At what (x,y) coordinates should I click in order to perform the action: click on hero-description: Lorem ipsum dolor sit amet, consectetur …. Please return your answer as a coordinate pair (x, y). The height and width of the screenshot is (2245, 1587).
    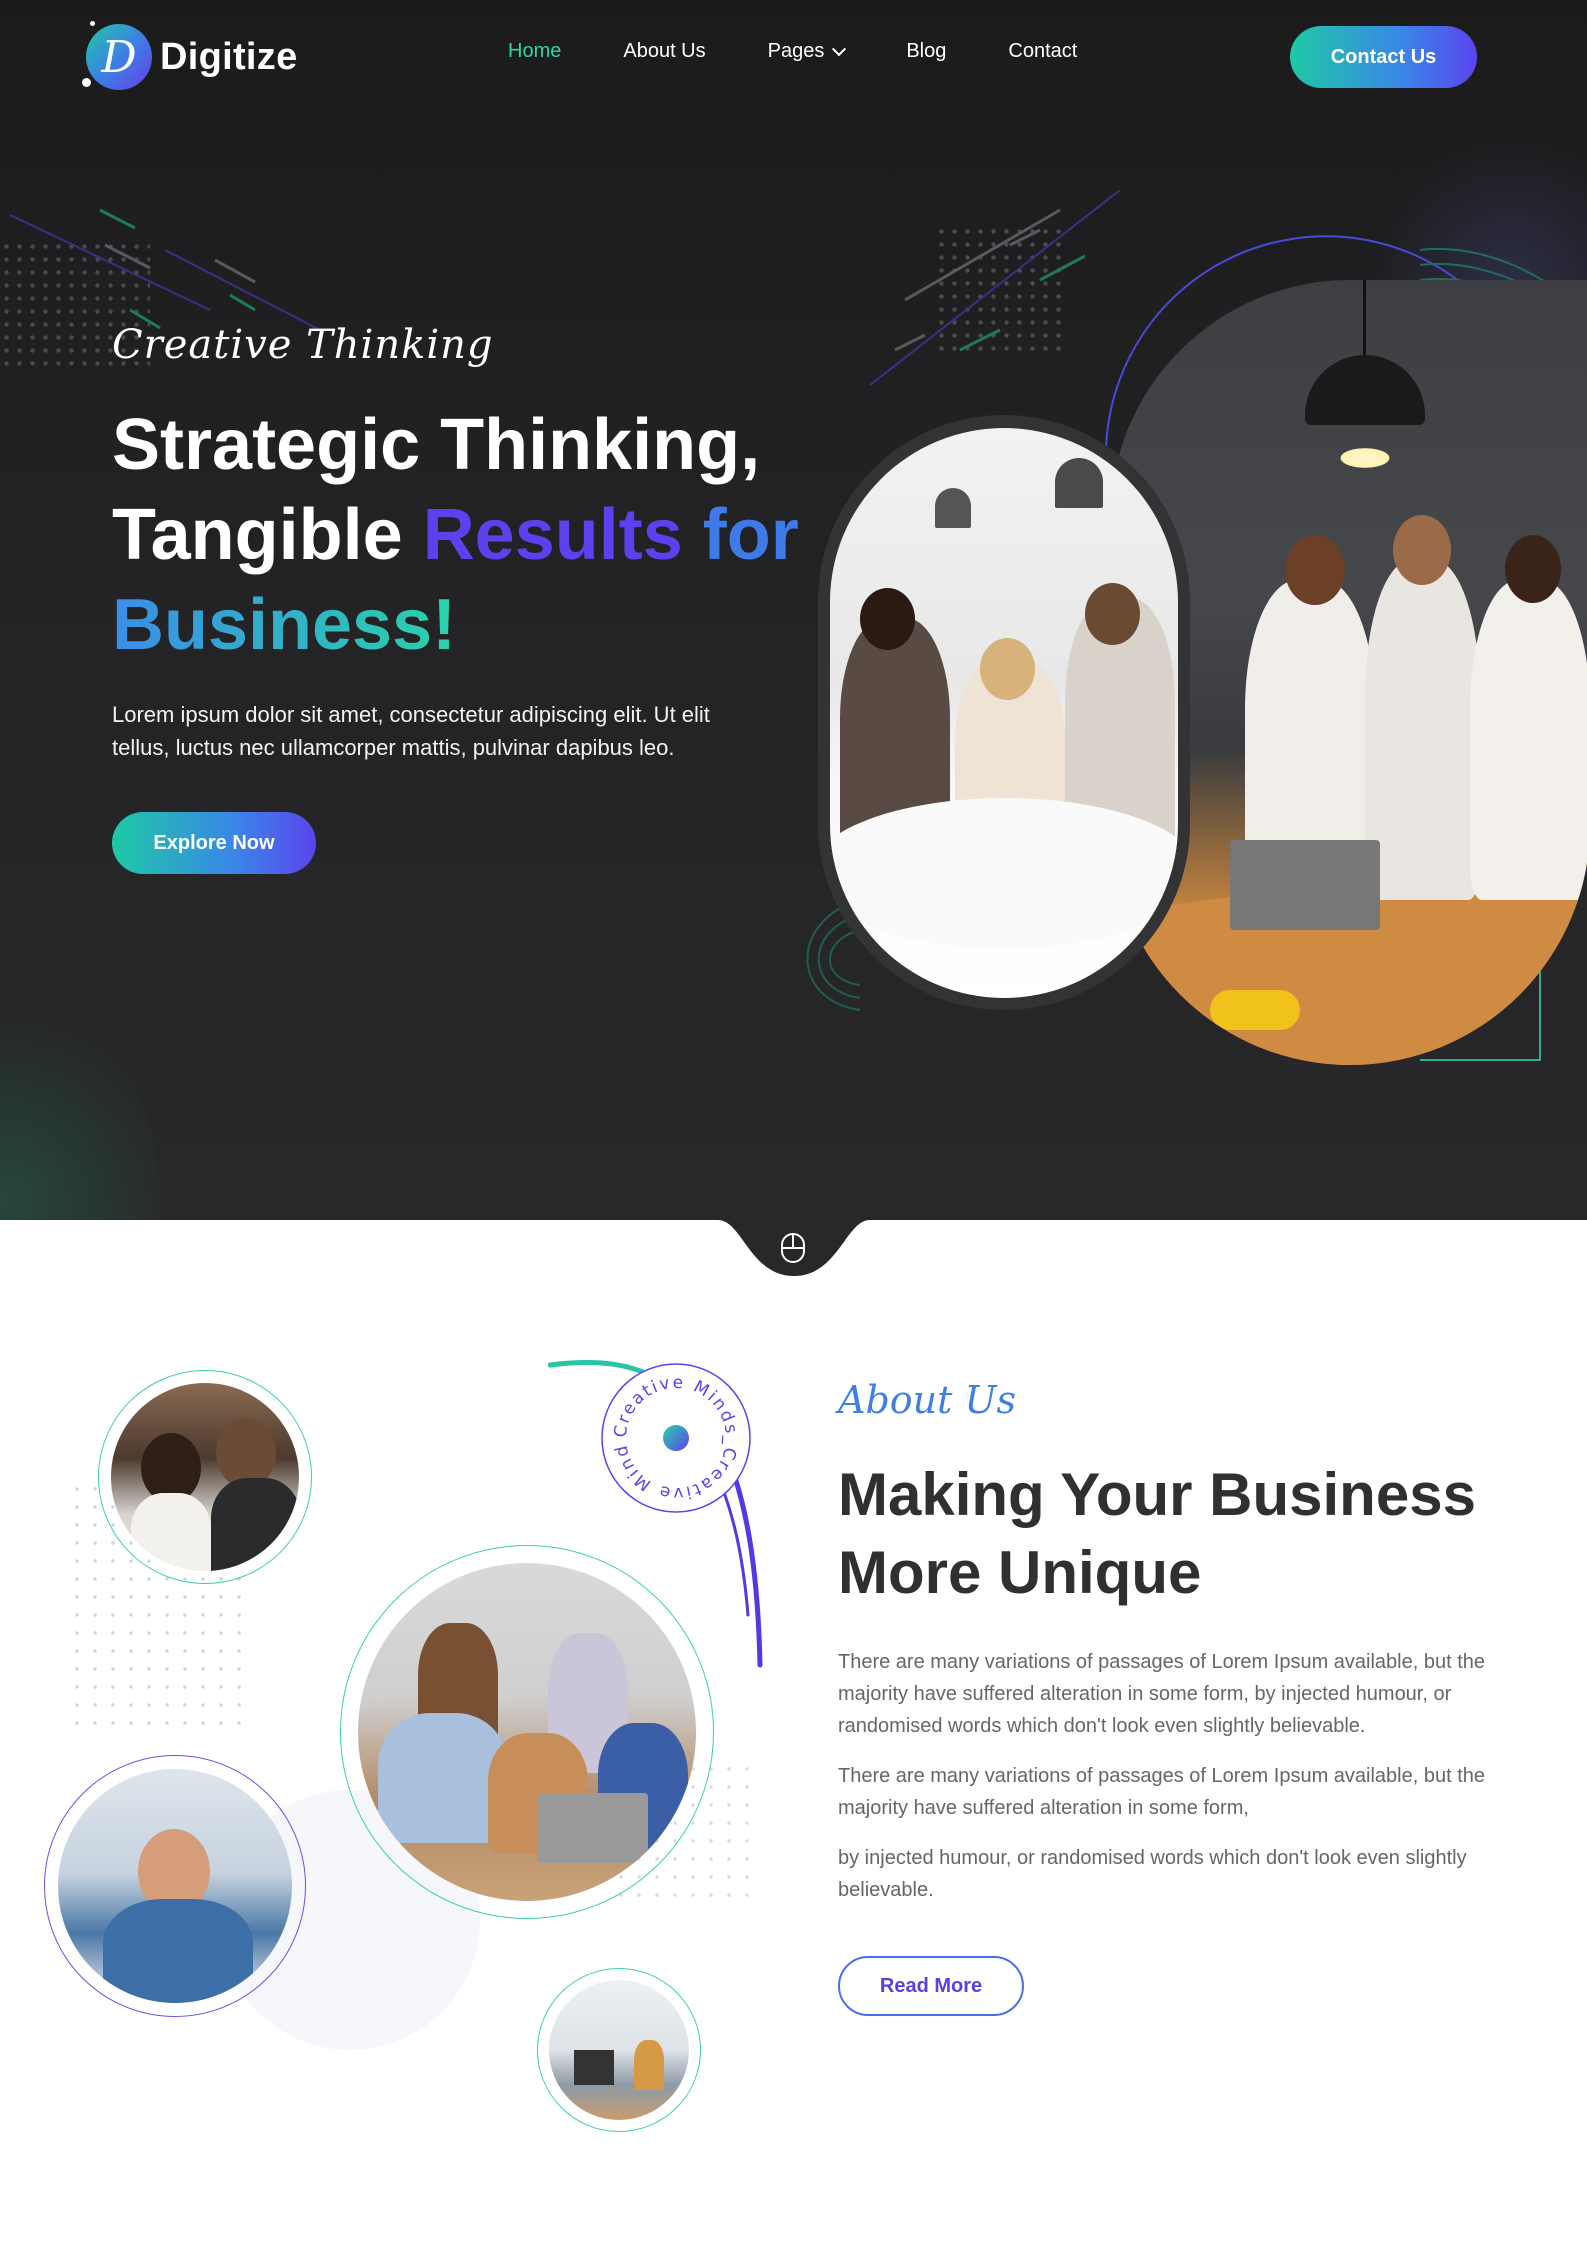
    Looking at the image, I should click on (411, 731).